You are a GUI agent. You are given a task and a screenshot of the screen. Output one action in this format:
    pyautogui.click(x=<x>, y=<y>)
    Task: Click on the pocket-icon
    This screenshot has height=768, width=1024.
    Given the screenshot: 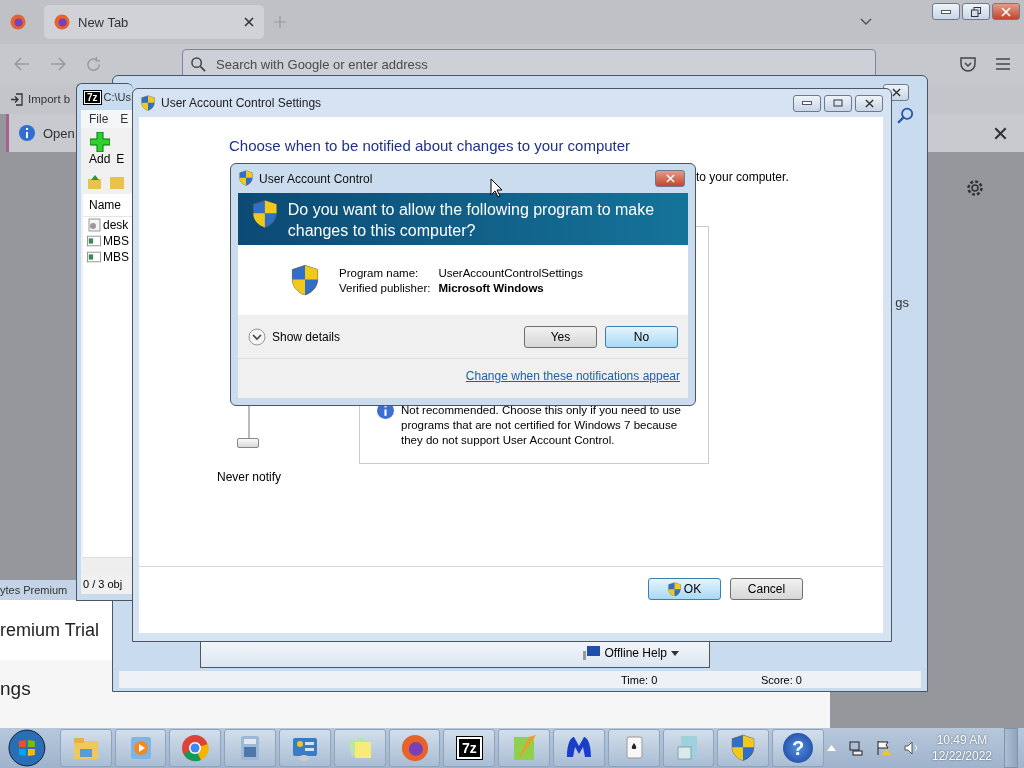 What is the action you would take?
    pyautogui.click(x=968, y=64)
    